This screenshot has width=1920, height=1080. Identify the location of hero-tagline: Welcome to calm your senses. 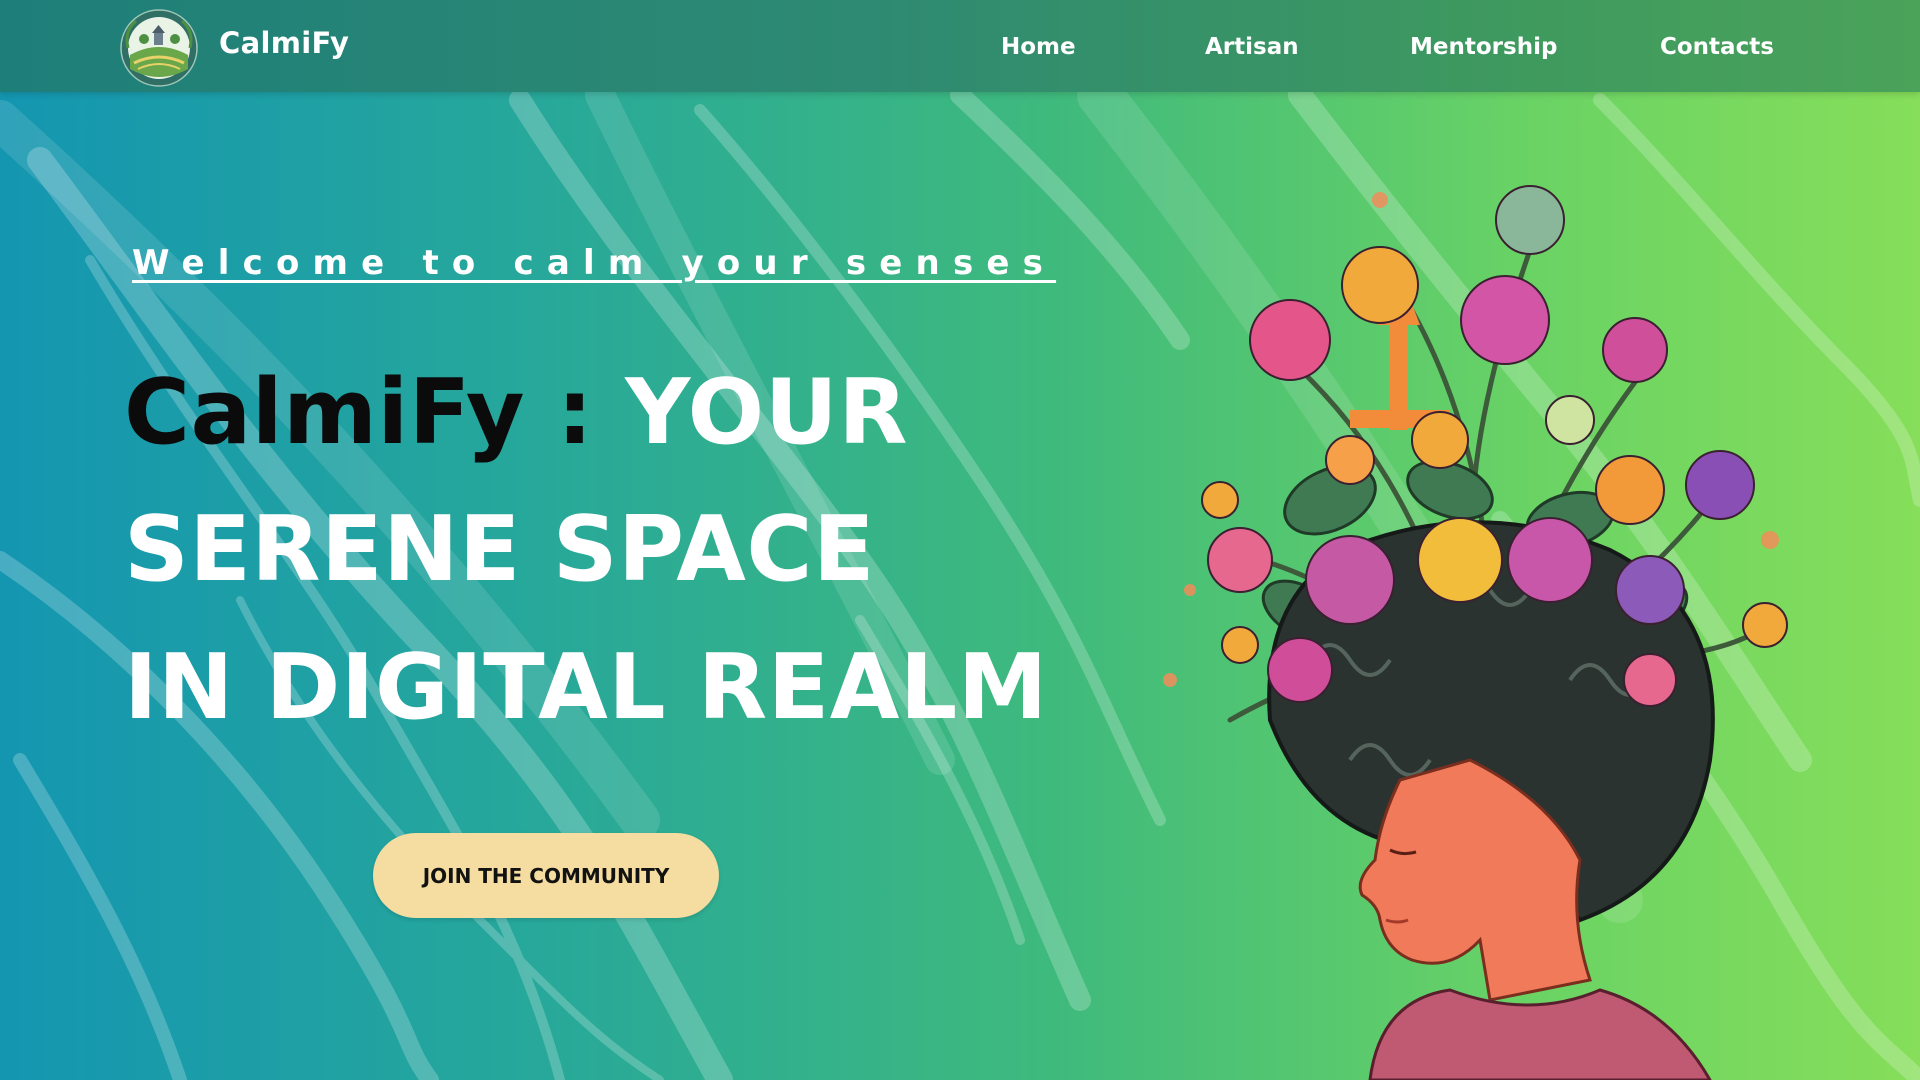
(594, 263).